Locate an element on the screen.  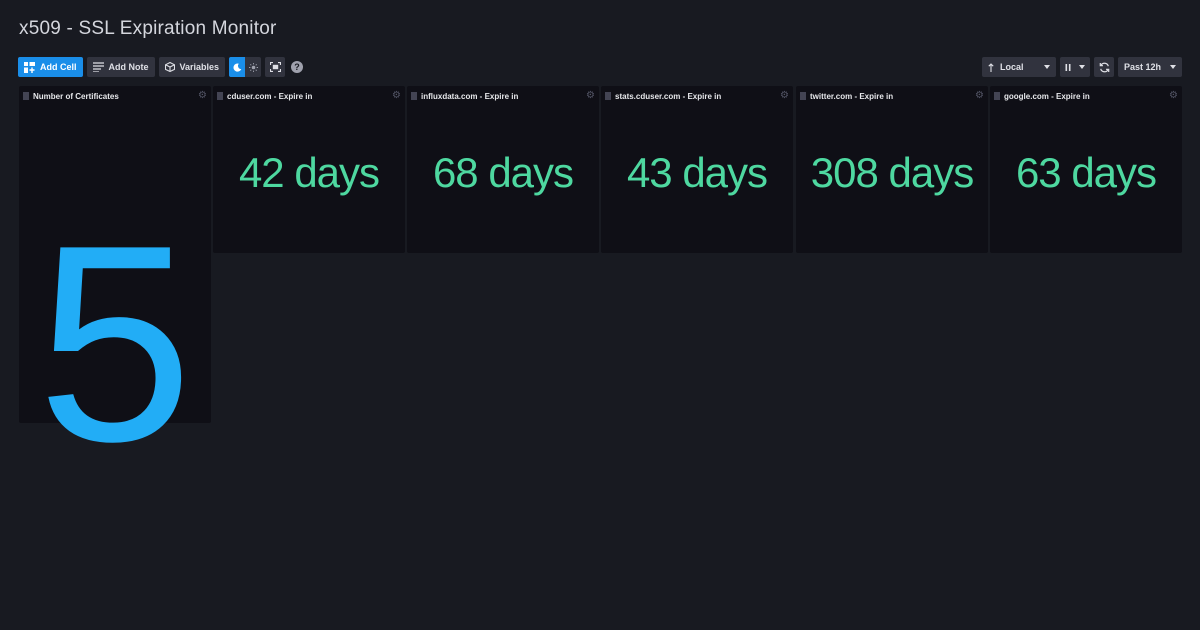
sun-icon is located at coordinates (253, 67).